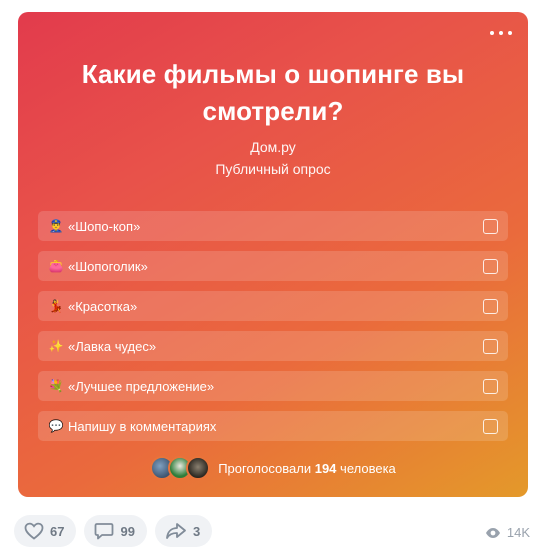 The height and width of the screenshot is (555, 544). Describe the element at coordinates (56, 426) in the screenshot. I see `speech-bubble-icon: 💬` at that location.